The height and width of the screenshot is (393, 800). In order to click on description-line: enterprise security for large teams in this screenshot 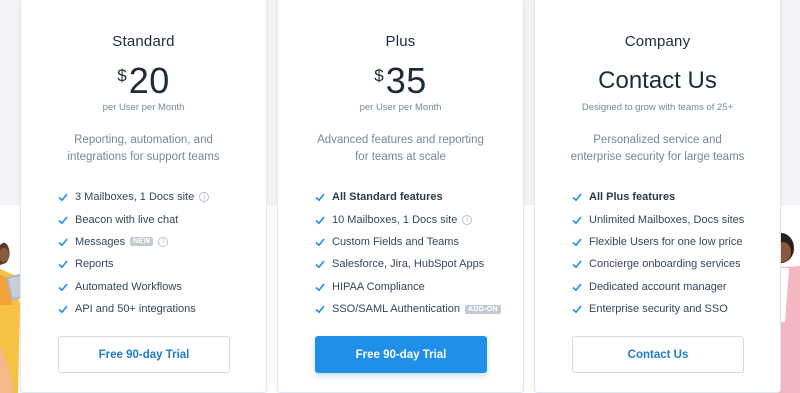, I will do `click(657, 157)`.